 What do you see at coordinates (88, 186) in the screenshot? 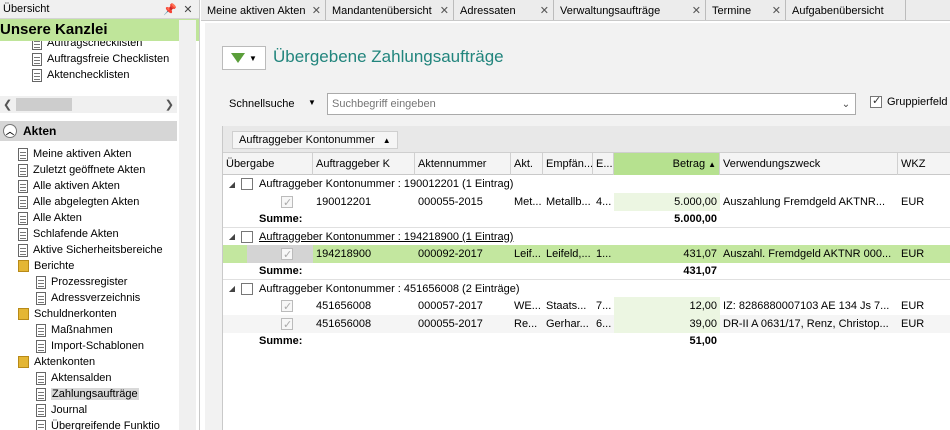
I see `tree-item: Alle aktiven Akten` at bounding box center [88, 186].